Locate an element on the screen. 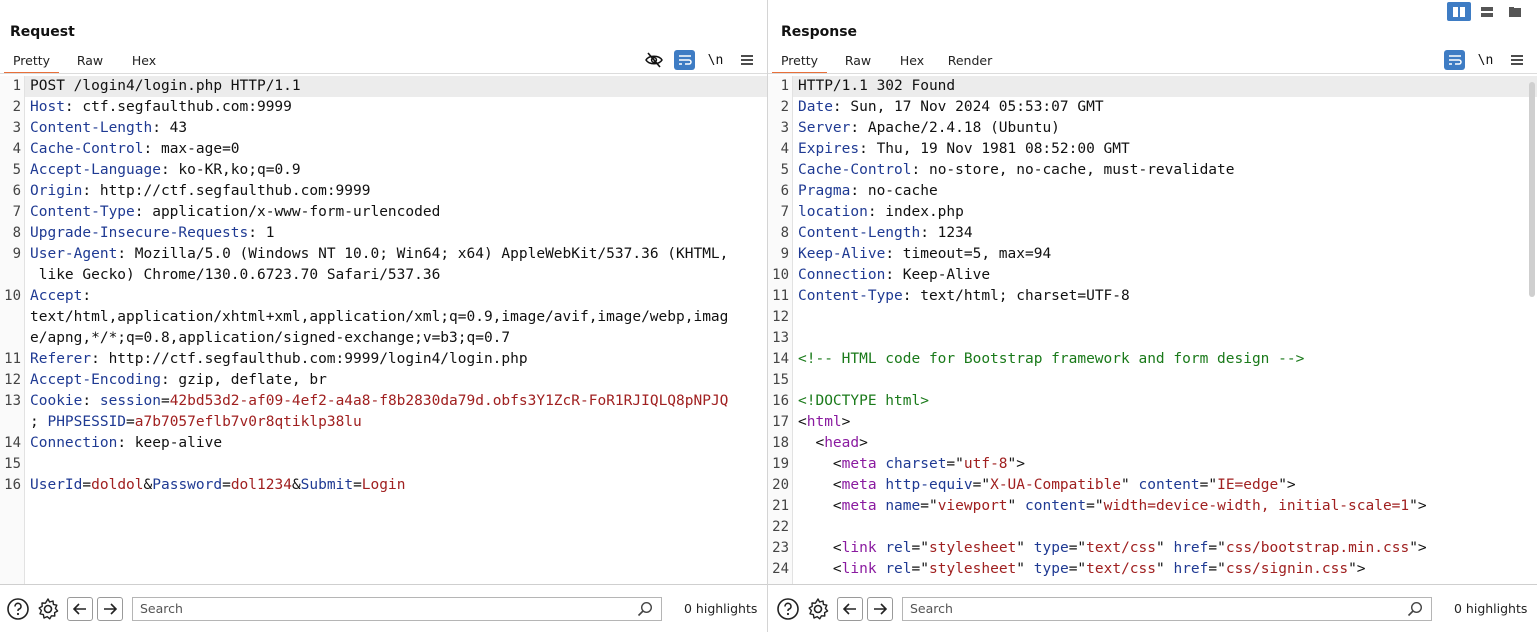 This screenshot has width=1537, height=632. response-code-line: 15 is located at coordinates (1152, 380).